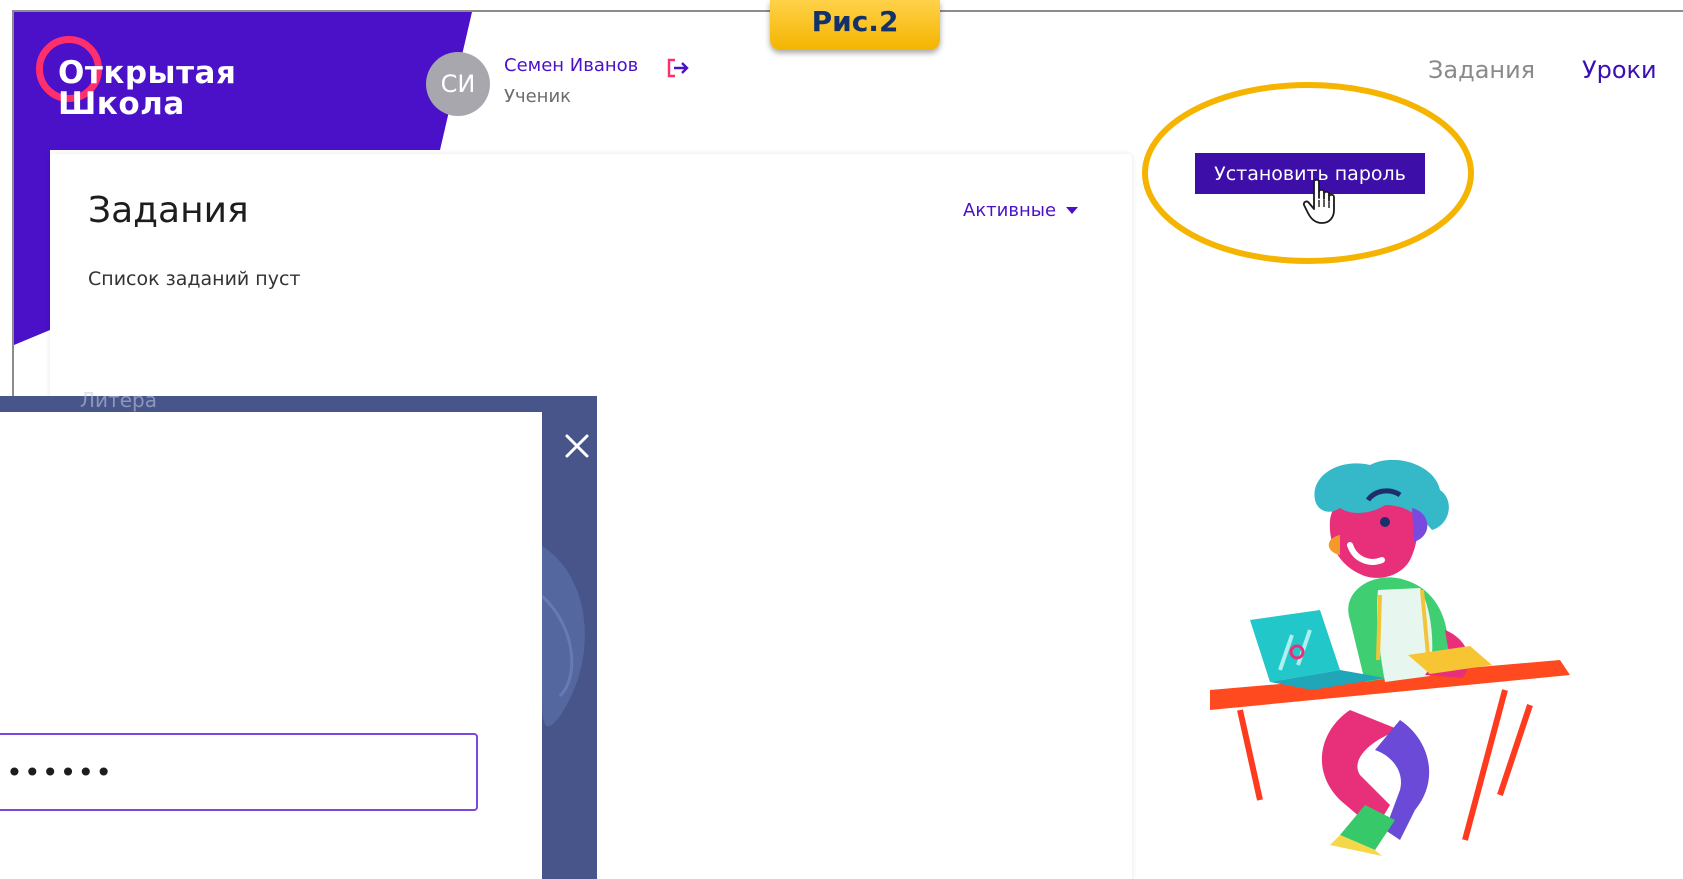  Describe the element at coordinates (458, 84) in the screenshot. I see `avatar: СИ` at that location.